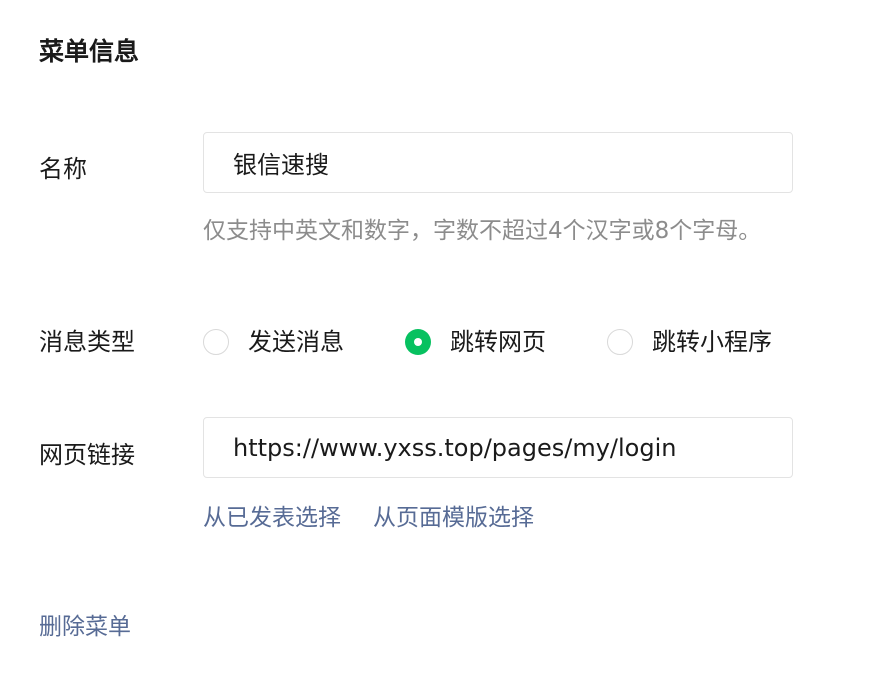  What do you see at coordinates (498, 342) in the screenshot?
I see `radio-label: 跳转网页` at bounding box center [498, 342].